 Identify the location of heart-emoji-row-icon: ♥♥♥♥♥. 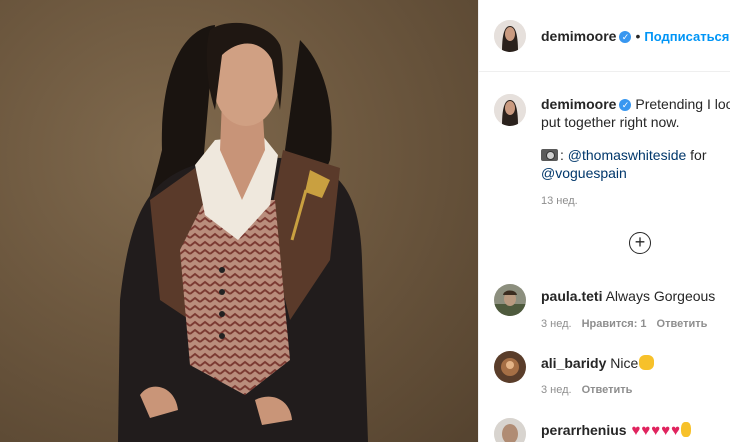
(661, 430).